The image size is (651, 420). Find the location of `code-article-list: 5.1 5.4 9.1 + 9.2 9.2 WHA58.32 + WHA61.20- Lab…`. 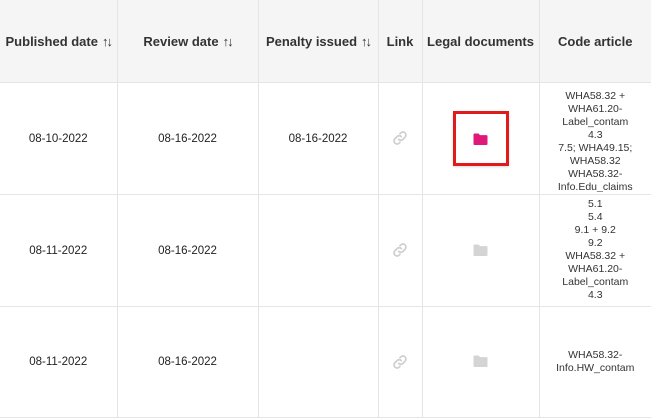

code-article-list: 5.1 5.4 9.1 + 9.2 9.2 WHA58.32 + WHA61.20- Lab… is located at coordinates (595, 251).